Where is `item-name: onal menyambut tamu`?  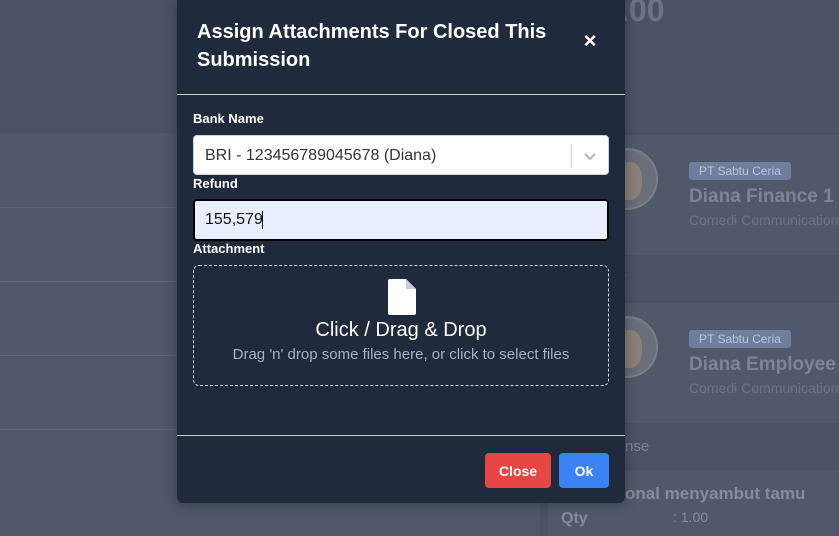
item-name: onal menyambut tamu is located at coordinates (715, 493).